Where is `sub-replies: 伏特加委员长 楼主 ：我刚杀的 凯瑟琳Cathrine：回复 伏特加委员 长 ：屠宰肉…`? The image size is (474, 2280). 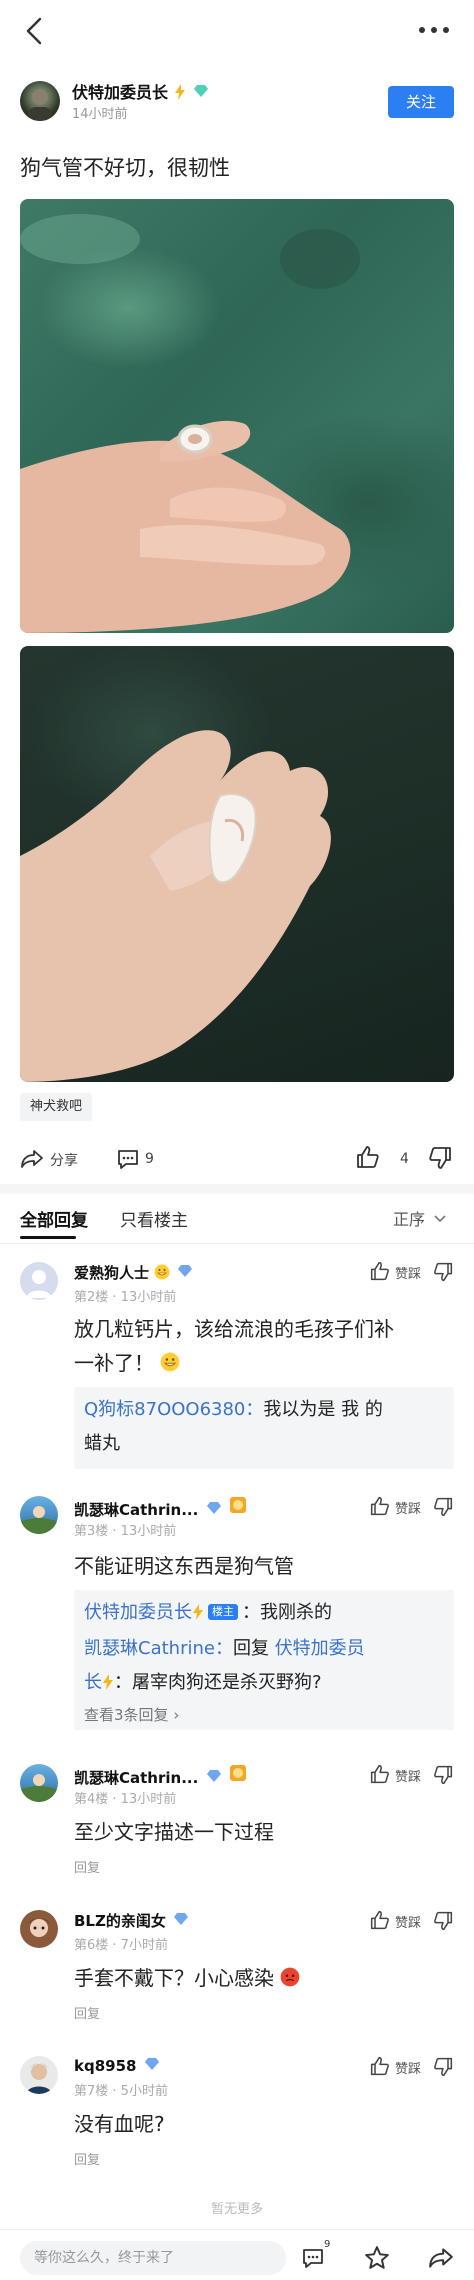
sub-replies: 伏特加委员长 楼主 ：我刚杀的 凯瑟琳Cathrine：回复 伏特加委员 长 ：屠宰肉… is located at coordinates (264, 1660).